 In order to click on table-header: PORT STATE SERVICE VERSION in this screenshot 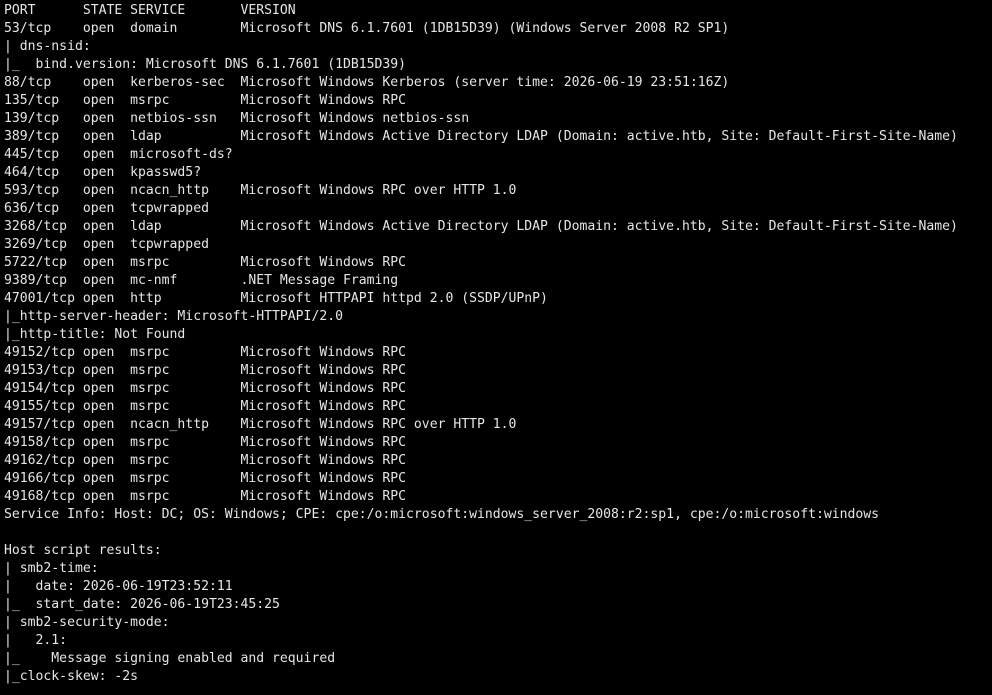, I will do `click(150, 10)`.